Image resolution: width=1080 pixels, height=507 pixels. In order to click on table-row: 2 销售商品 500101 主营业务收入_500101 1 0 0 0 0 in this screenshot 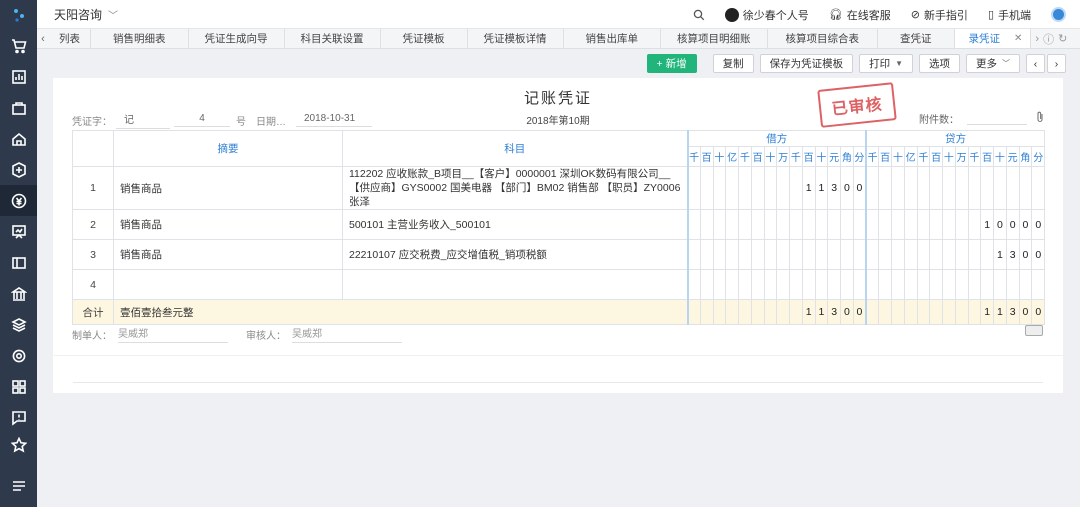, I will do `click(559, 224)`.